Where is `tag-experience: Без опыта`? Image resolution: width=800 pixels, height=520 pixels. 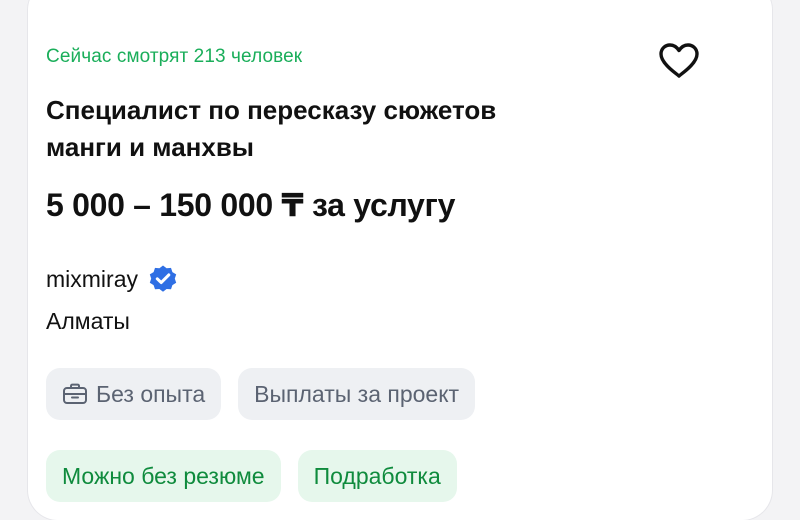 tag-experience: Без опыта is located at coordinates (134, 394).